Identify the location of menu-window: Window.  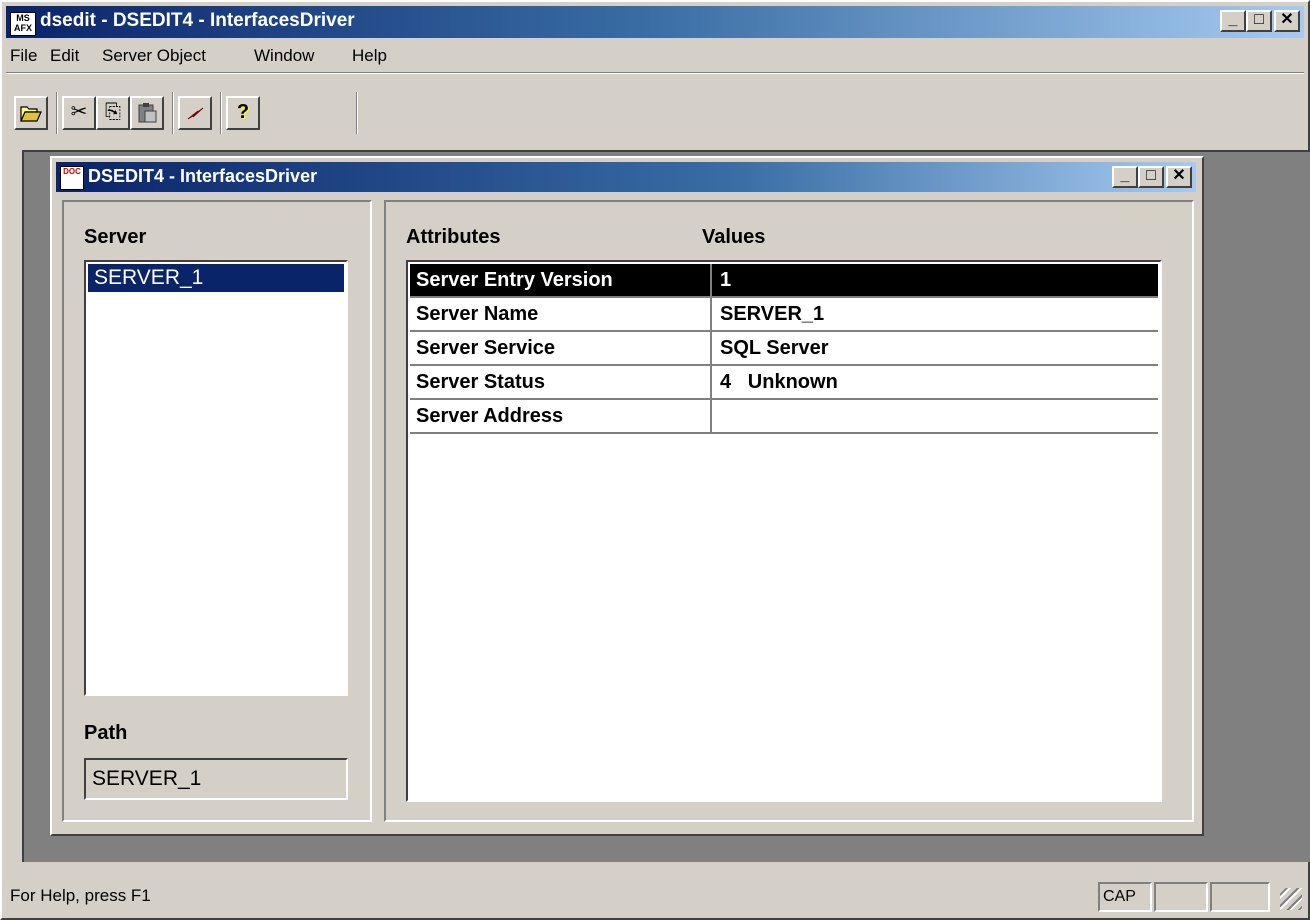
(284, 56).